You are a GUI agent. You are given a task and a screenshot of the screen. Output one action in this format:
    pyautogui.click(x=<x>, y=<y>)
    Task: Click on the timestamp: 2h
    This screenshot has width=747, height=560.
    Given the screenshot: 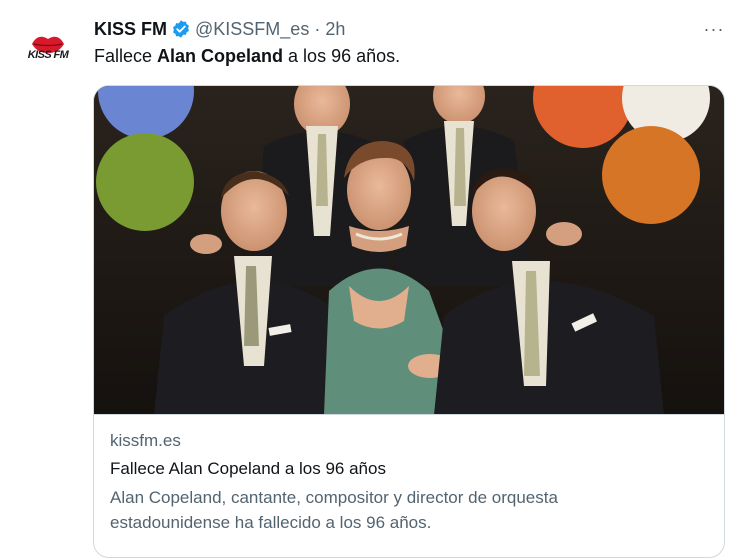 What is the action you would take?
    pyautogui.click(x=335, y=29)
    